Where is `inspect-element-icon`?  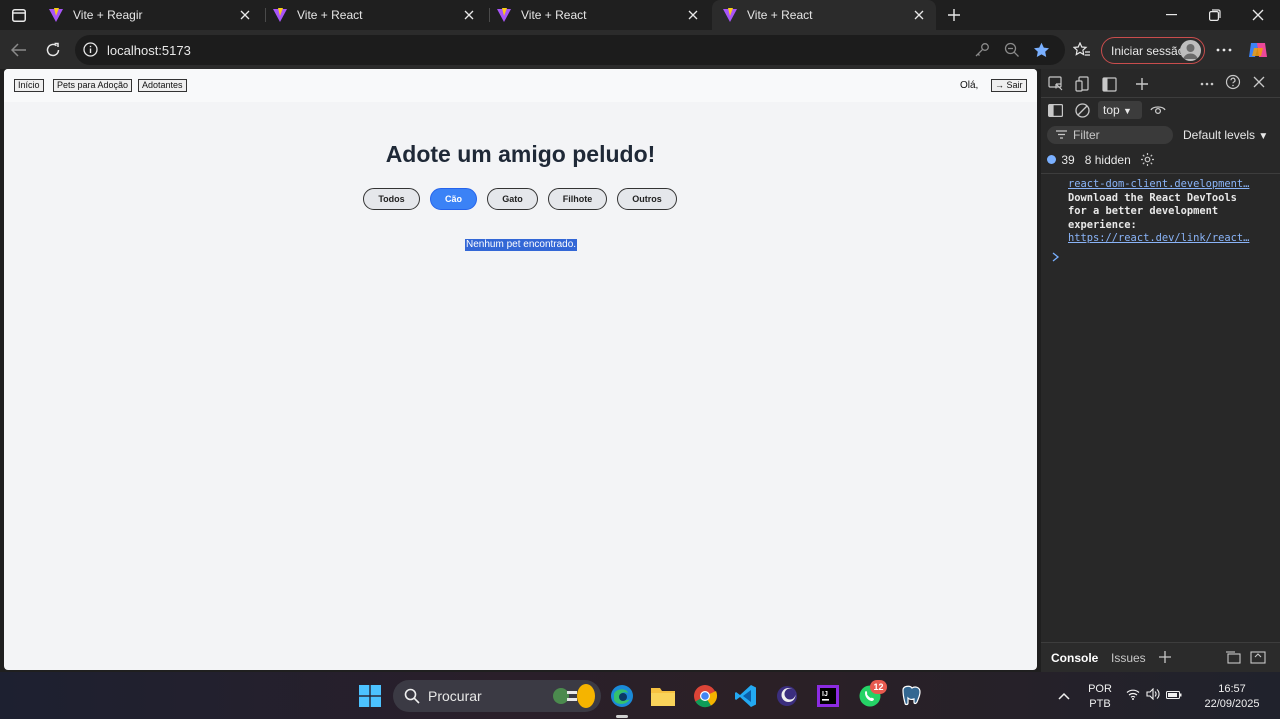 inspect-element-icon is located at coordinates (1056, 84).